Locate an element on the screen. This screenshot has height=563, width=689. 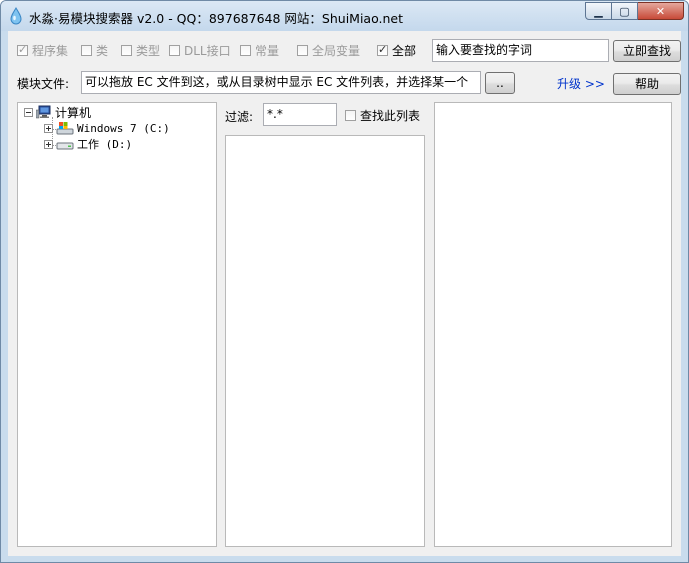
filter-constant: 常量 is located at coordinates (259, 50).